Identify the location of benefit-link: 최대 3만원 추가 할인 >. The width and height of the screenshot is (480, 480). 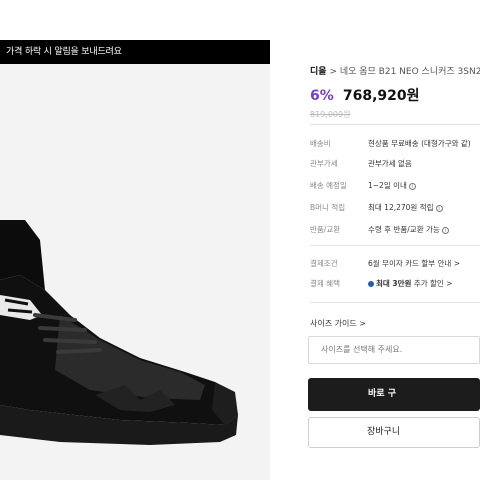
(410, 283).